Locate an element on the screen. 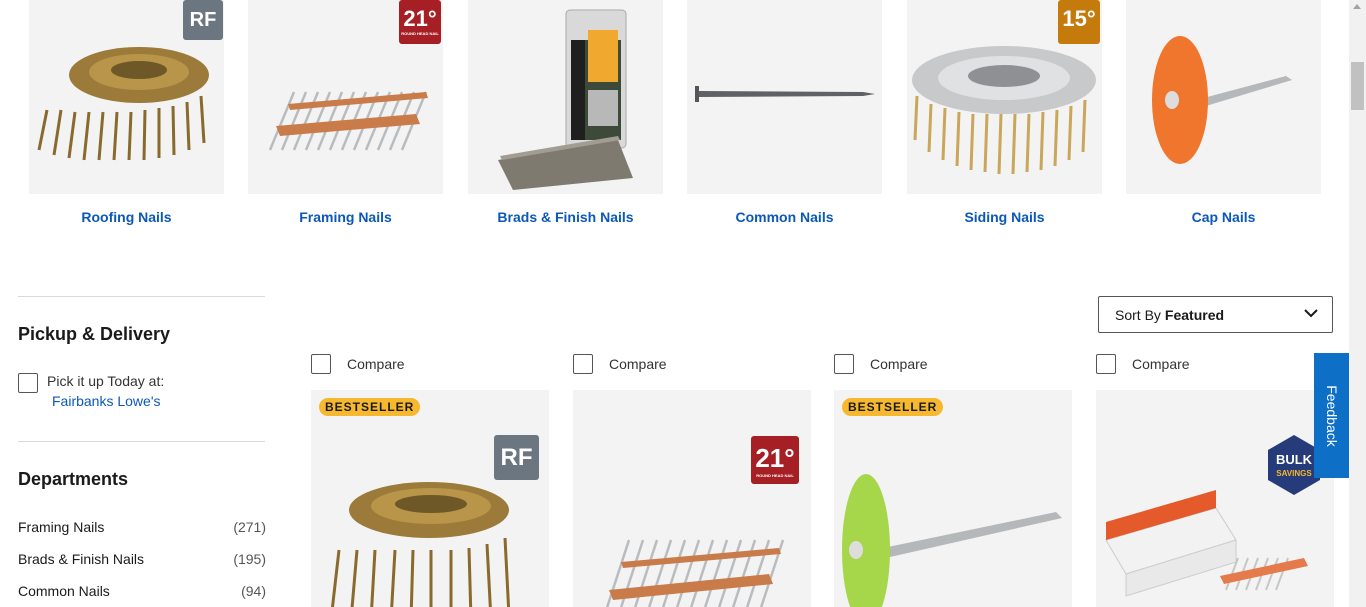  category-image: 15° is located at coordinates (1004, 97).